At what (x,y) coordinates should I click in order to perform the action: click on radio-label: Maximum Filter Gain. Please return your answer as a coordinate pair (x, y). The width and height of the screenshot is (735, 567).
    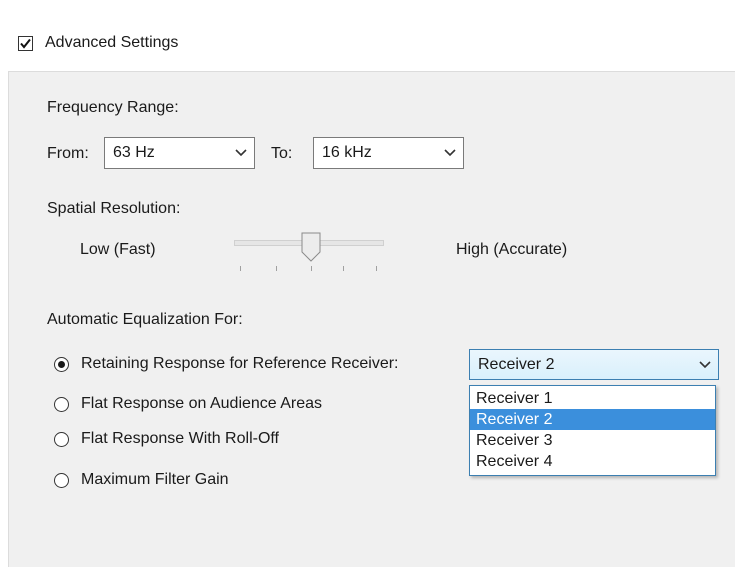
    Looking at the image, I should click on (155, 479).